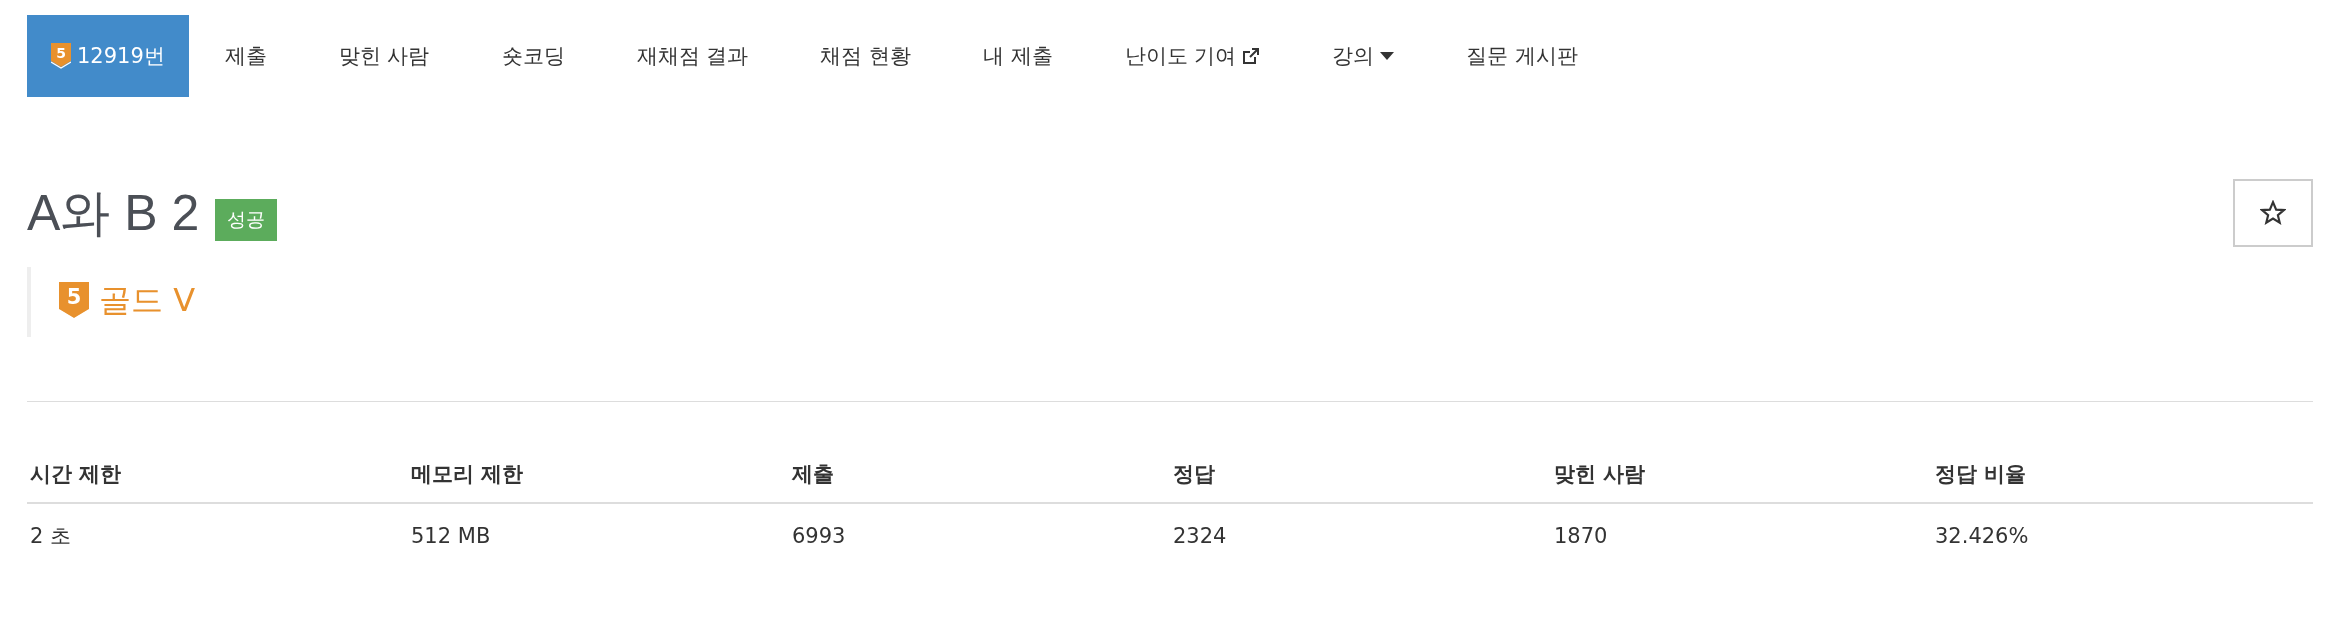 Image resolution: width=2340 pixels, height=626 pixels. I want to click on status-label: 성공, so click(246, 220).